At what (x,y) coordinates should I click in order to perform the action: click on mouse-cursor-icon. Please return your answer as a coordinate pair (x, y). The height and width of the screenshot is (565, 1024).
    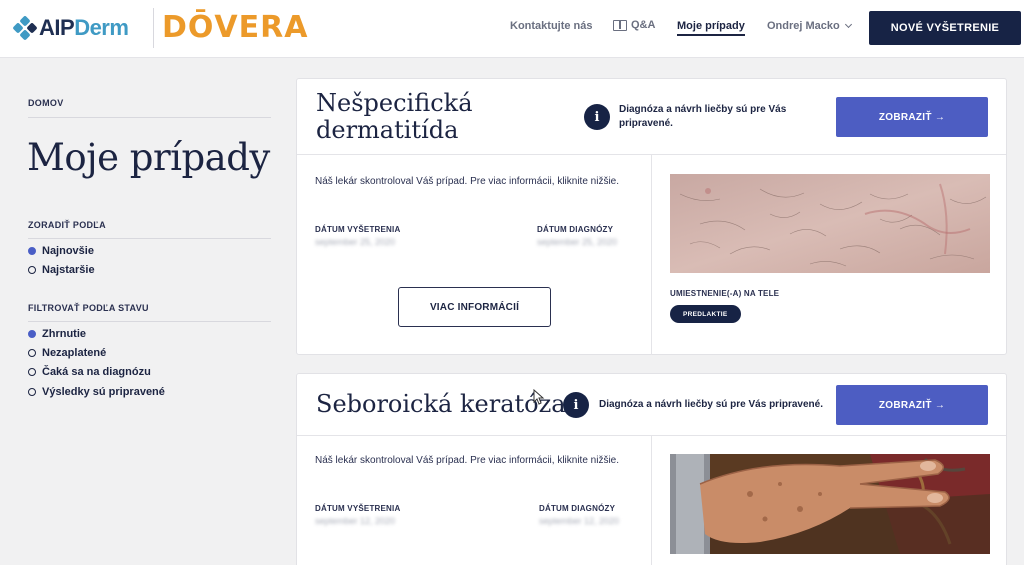
    Looking at the image, I should click on (539, 397).